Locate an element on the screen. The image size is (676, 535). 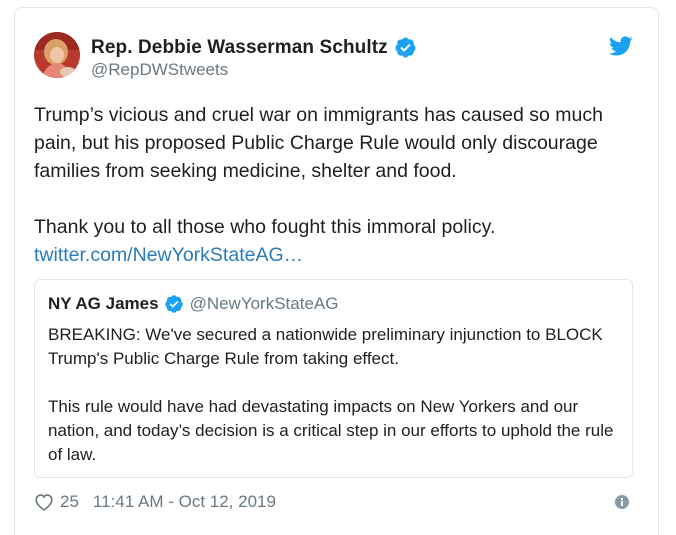
avatar-image is located at coordinates (57, 55).